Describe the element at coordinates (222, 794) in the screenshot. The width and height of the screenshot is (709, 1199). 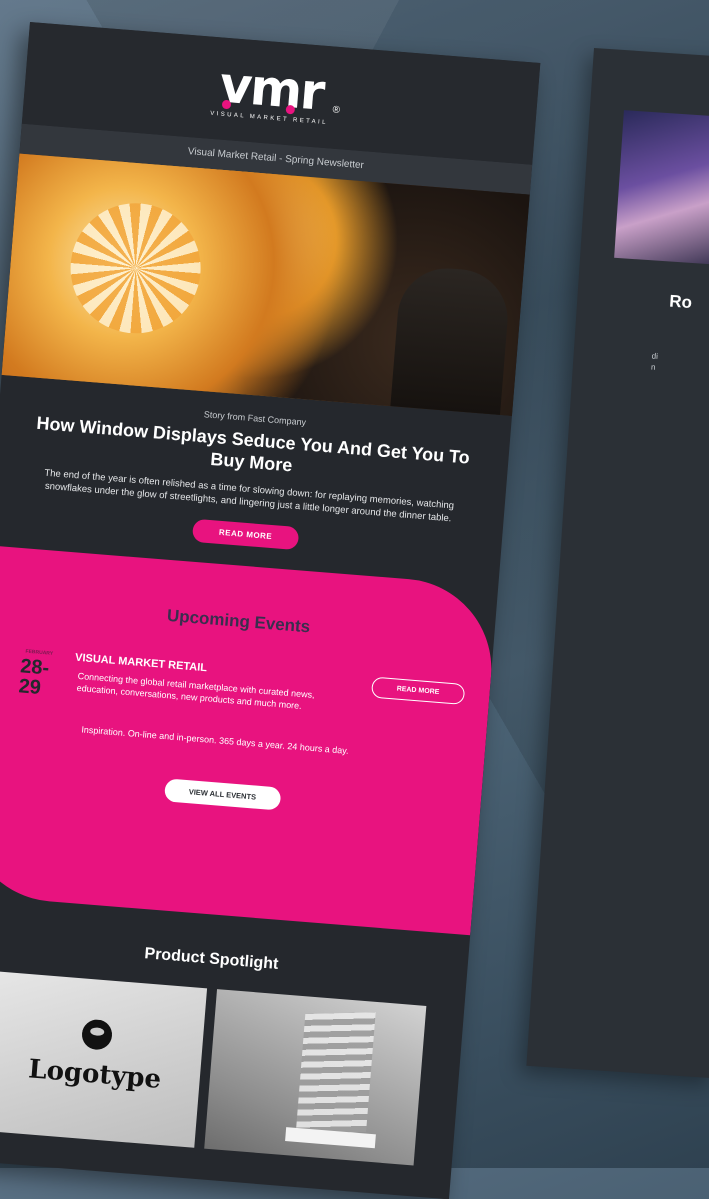
I see `view-all-events-button: VIEW ALL EVENTS` at that location.